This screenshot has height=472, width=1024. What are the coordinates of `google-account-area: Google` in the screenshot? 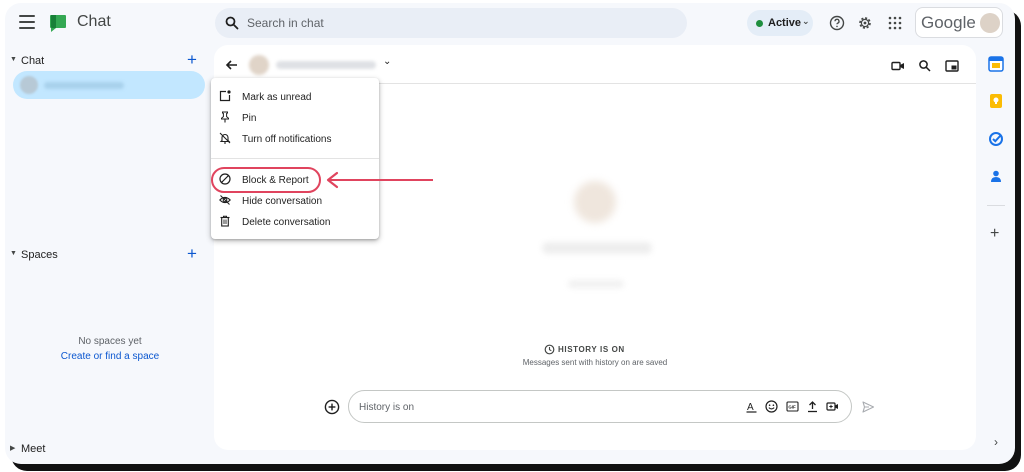 It's located at (959, 22).